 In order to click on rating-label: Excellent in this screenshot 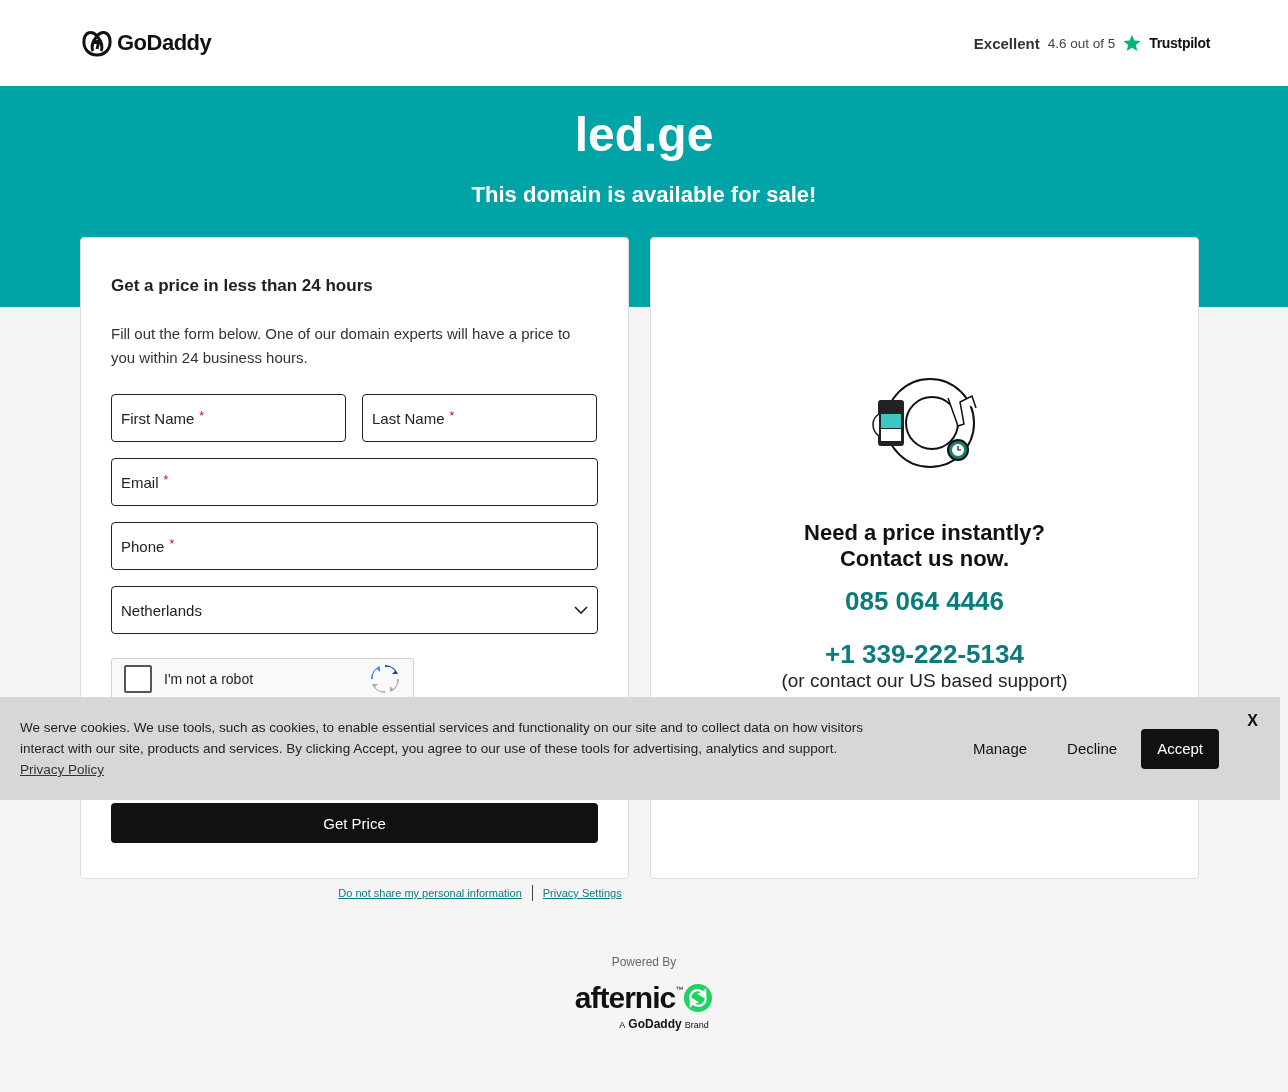, I will do `click(1006, 43)`.